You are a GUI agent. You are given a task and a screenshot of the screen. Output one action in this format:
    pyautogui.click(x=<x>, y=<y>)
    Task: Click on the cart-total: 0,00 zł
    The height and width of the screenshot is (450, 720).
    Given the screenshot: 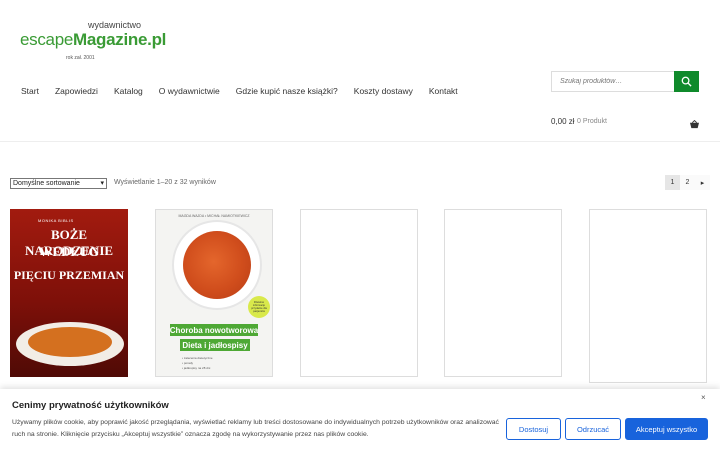 What is the action you would take?
    pyautogui.click(x=563, y=121)
    